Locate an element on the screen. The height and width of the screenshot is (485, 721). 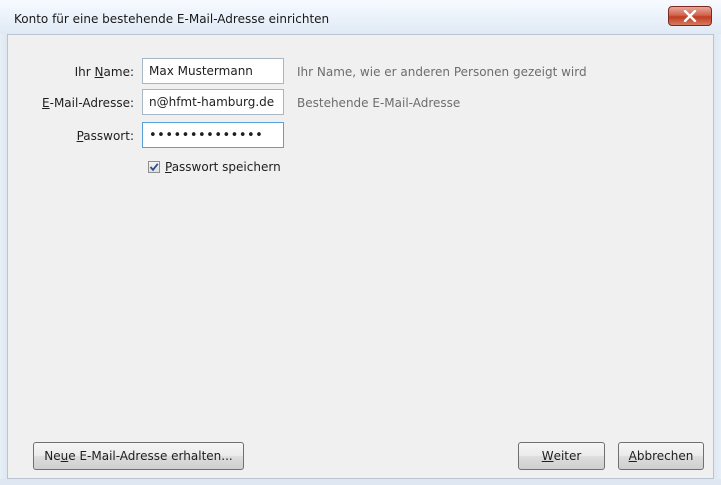
remember-label-rest: asswort speichern is located at coordinates (226, 167).